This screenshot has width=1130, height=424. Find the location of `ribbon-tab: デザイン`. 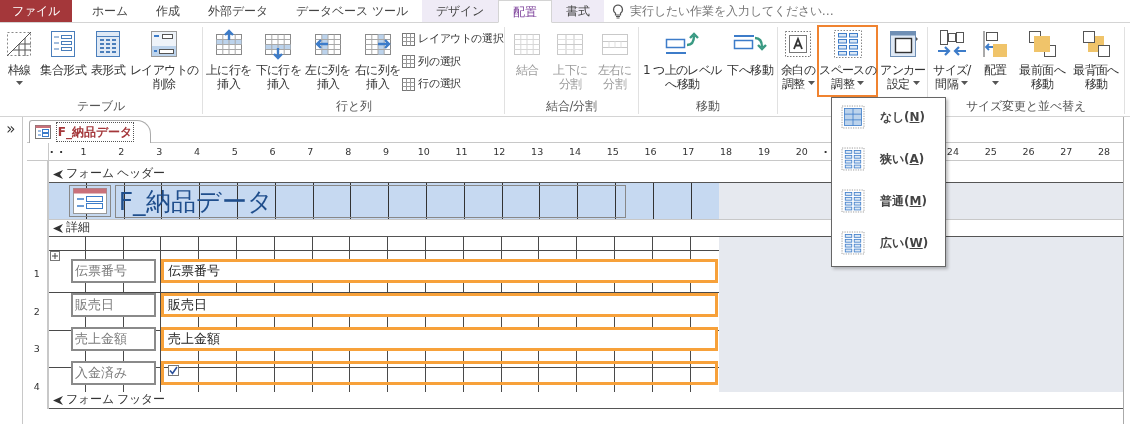

ribbon-tab: デザイン is located at coordinates (459, 11).